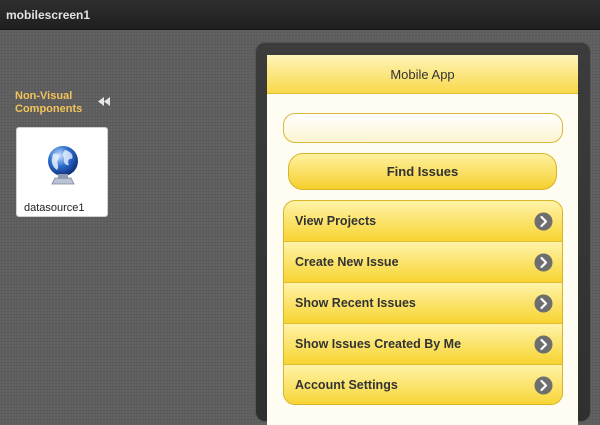 This screenshot has width=600, height=425. What do you see at coordinates (49, 109) in the screenshot?
I see `non-visual-label-line2: Components` at bounding box center [49, 109].